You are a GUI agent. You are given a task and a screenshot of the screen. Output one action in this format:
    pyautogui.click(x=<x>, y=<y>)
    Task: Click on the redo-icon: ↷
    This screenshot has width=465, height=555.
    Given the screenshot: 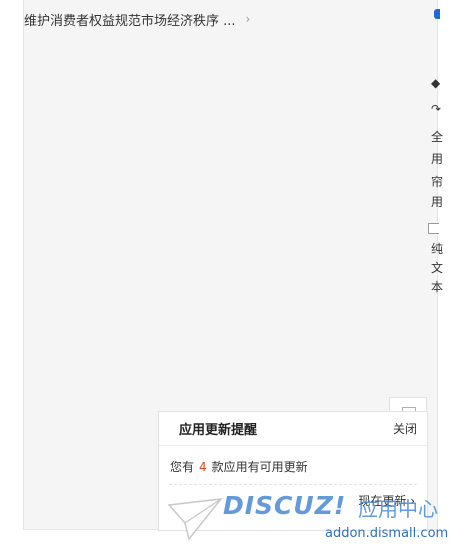 What is the action you would take?
    pyautogui.click(x=436, y=109)
    